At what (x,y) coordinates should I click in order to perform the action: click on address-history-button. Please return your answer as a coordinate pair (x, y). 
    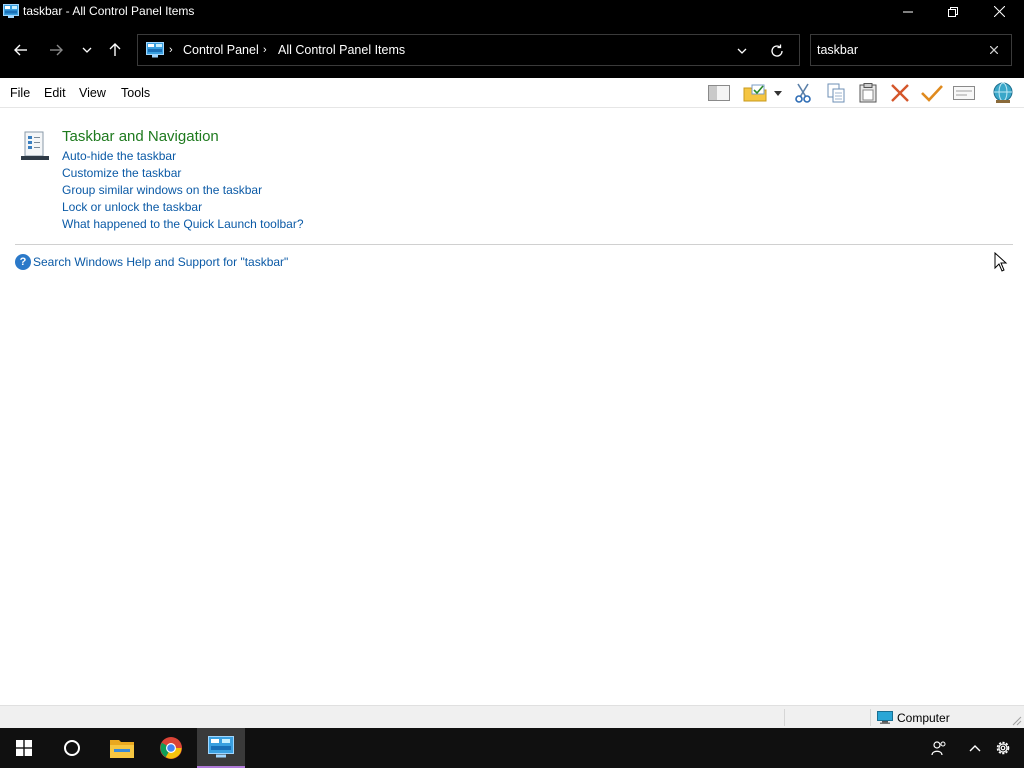
    Looking at the image, I should click on (742, 51).